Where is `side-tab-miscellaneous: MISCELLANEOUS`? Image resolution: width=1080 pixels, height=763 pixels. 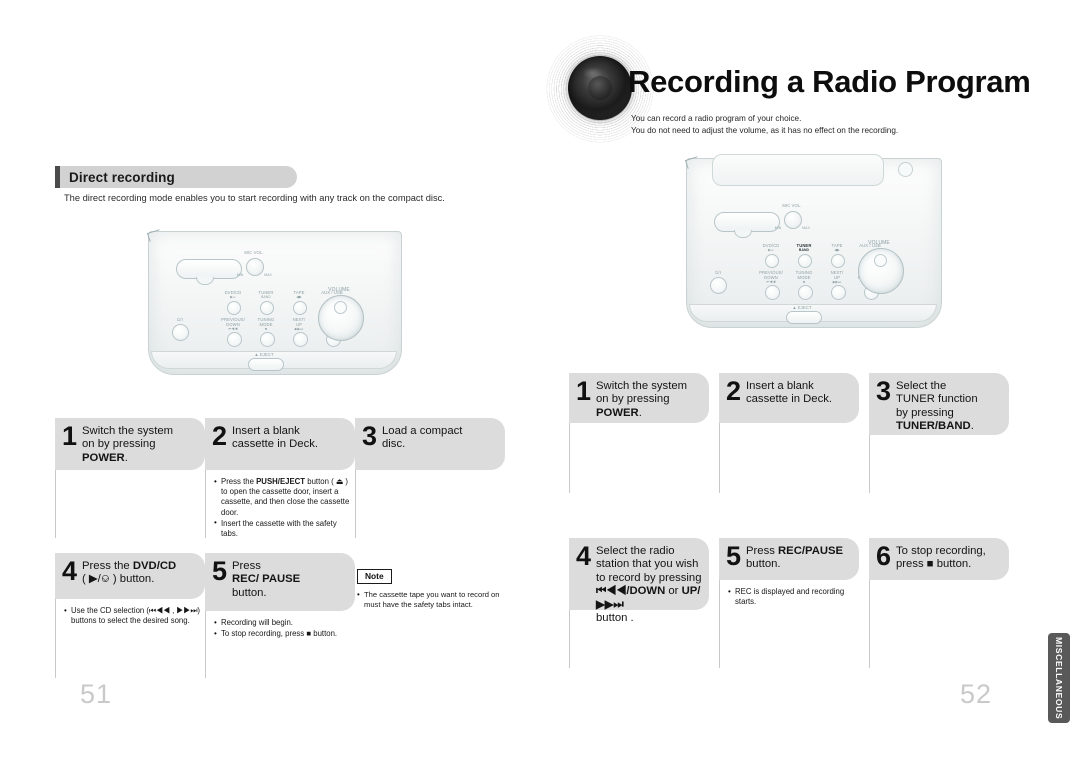
side-tab-miscellaneous: MISCELLANEOUS is located at coordinates (1059, 678).